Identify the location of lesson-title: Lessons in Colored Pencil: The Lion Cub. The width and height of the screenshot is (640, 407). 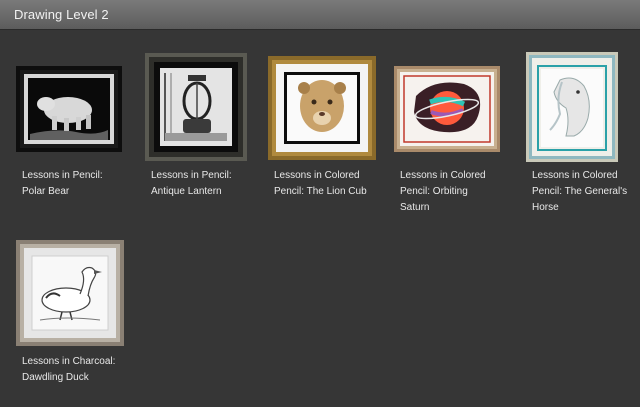
(328, 184).